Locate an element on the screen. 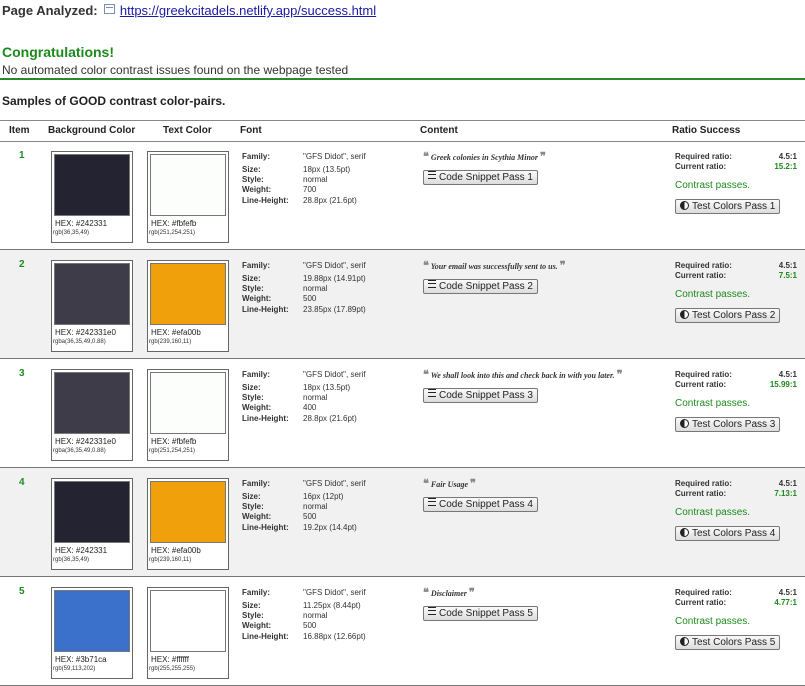  code-snippet-button: Code Snippet Pass 1 is located at coordinates (480, 177).